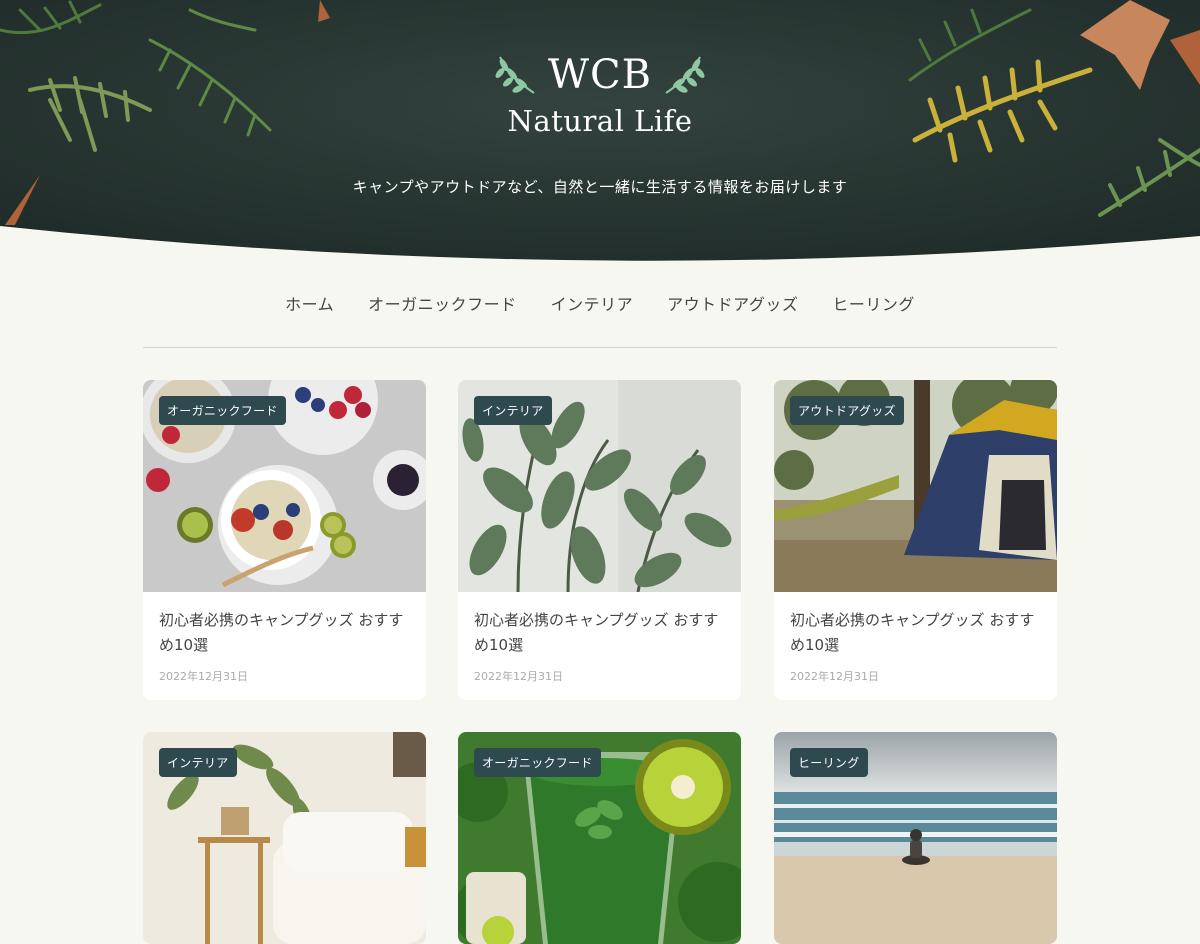 The image size is (1200, 944). I want to click on nav-divider, so click(600, 347).